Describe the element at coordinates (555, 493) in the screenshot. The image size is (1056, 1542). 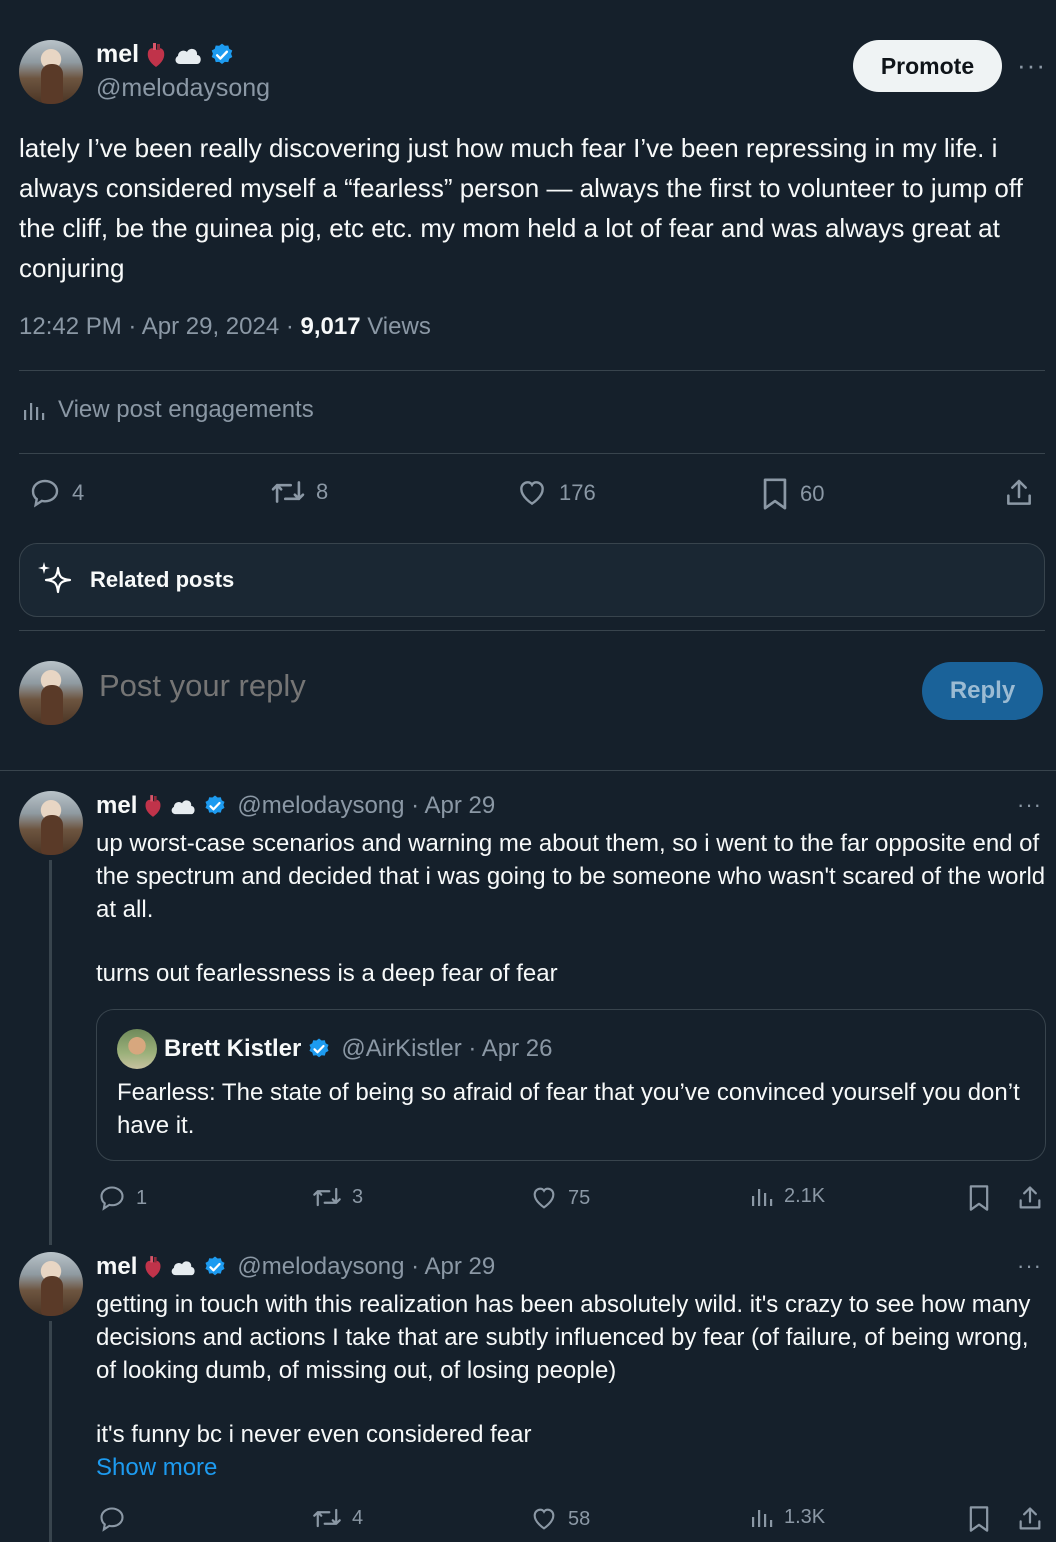
I see `like-action: 176` at that location.